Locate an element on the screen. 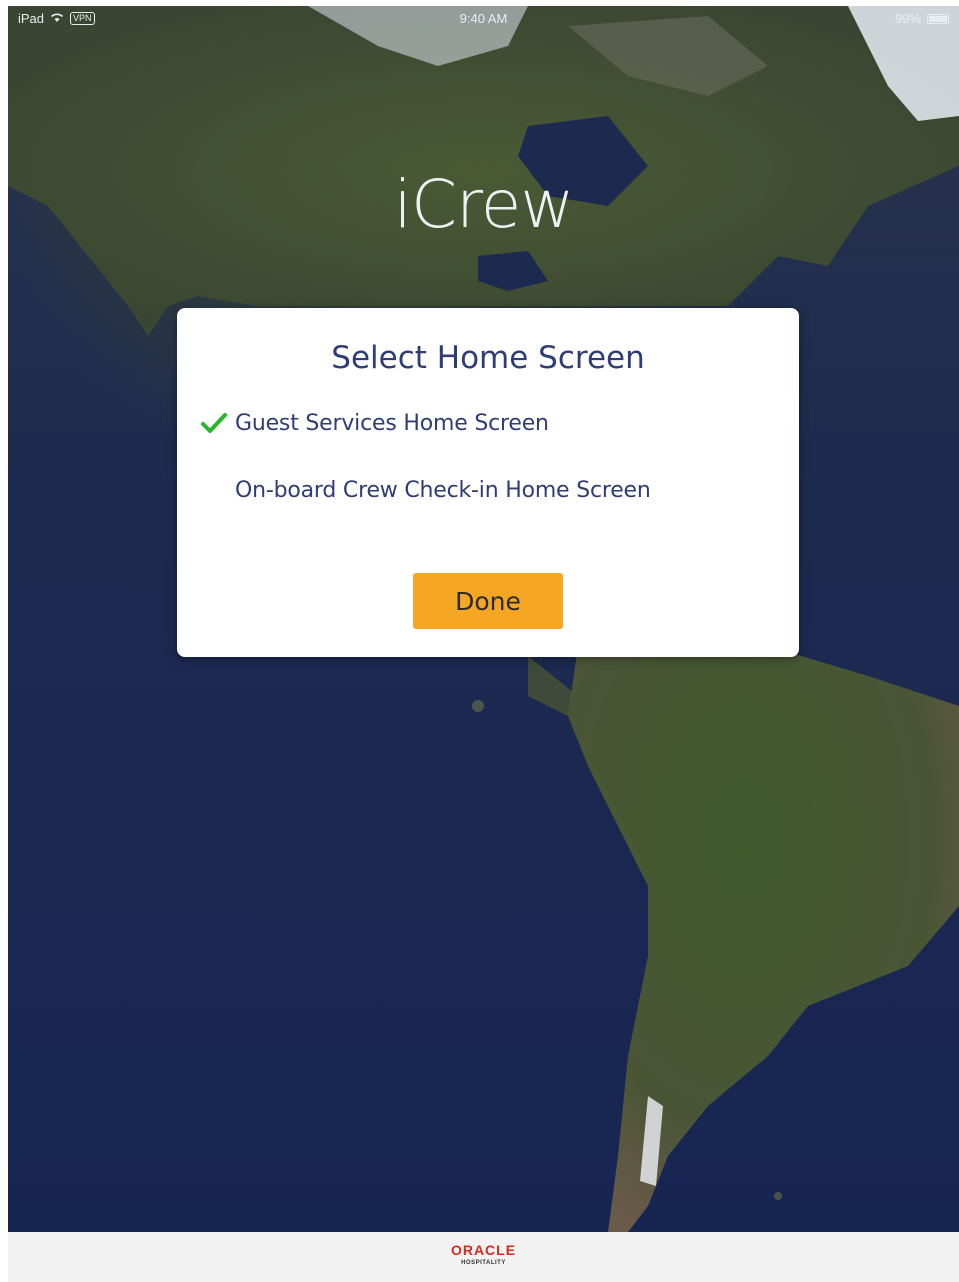 The height and width of the screenshot is (1282, 959). logo-sub: HOSPITALITY is located at coordinates (483, 1263).